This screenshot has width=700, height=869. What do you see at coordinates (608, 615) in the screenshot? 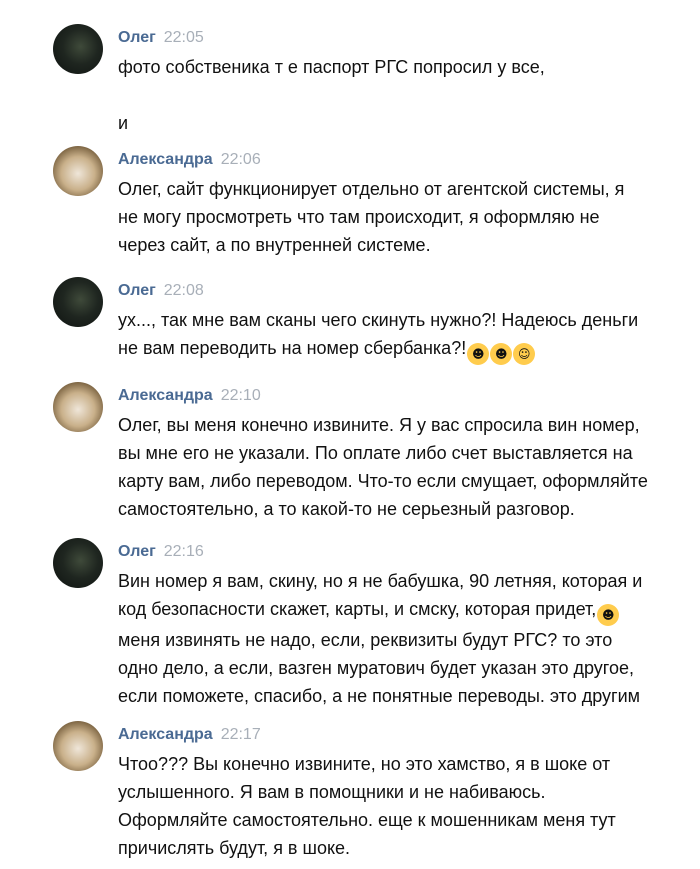
I see `zany-face-emoji: ☻` at bounding box center [608, 615].